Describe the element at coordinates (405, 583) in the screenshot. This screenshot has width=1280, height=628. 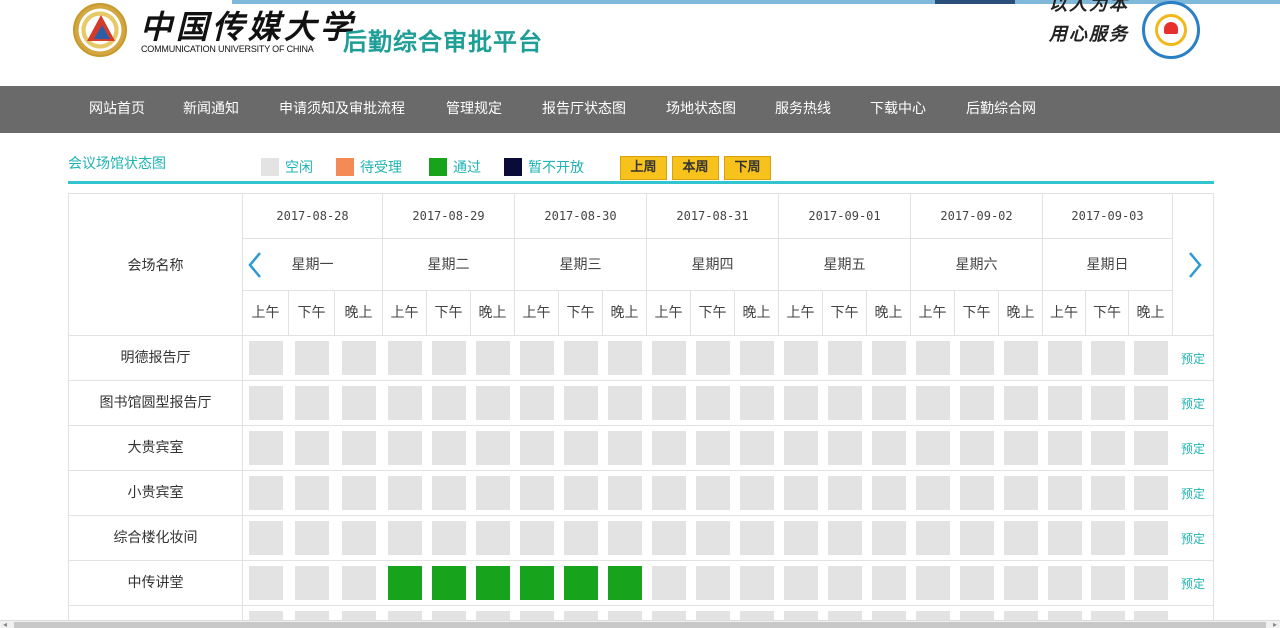
I see `slot-cell-approved` at that location.